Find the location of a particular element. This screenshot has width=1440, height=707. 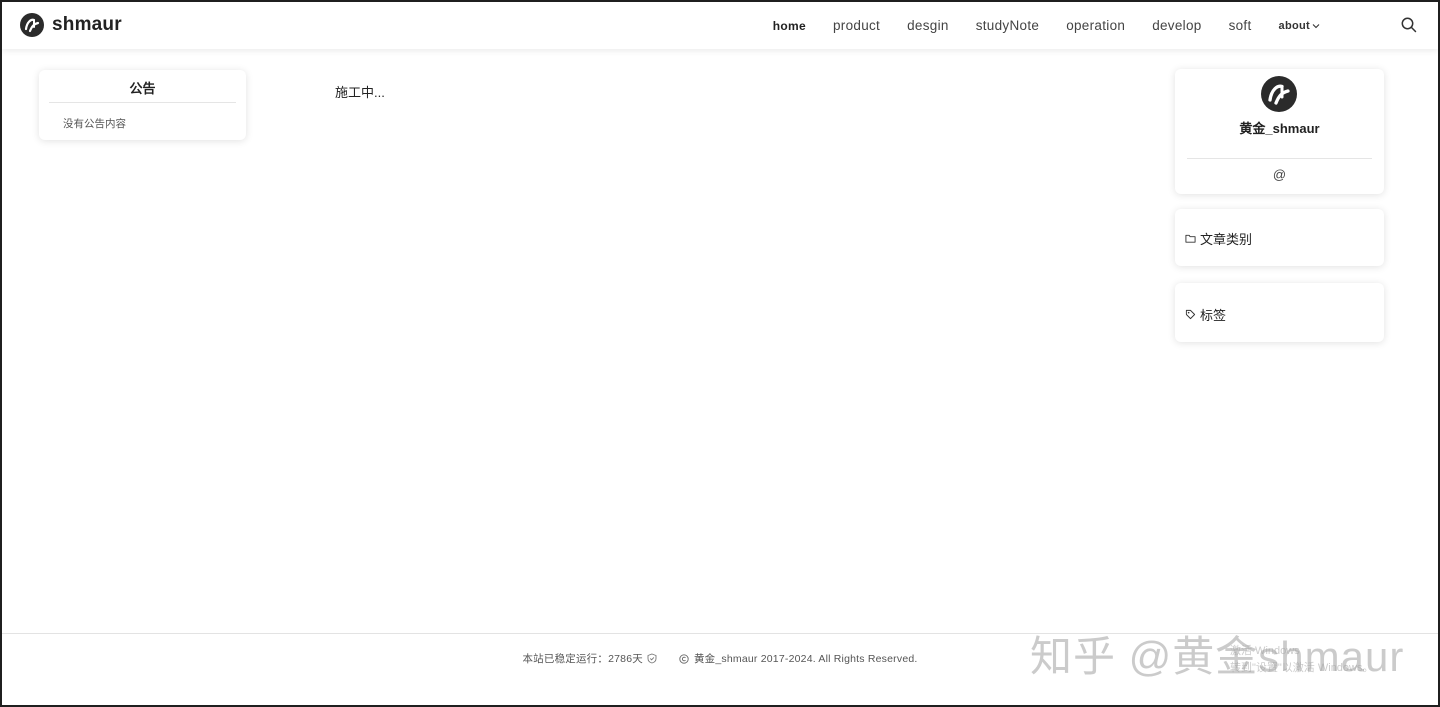

copyright-icon is located at coordinates (684, 658).